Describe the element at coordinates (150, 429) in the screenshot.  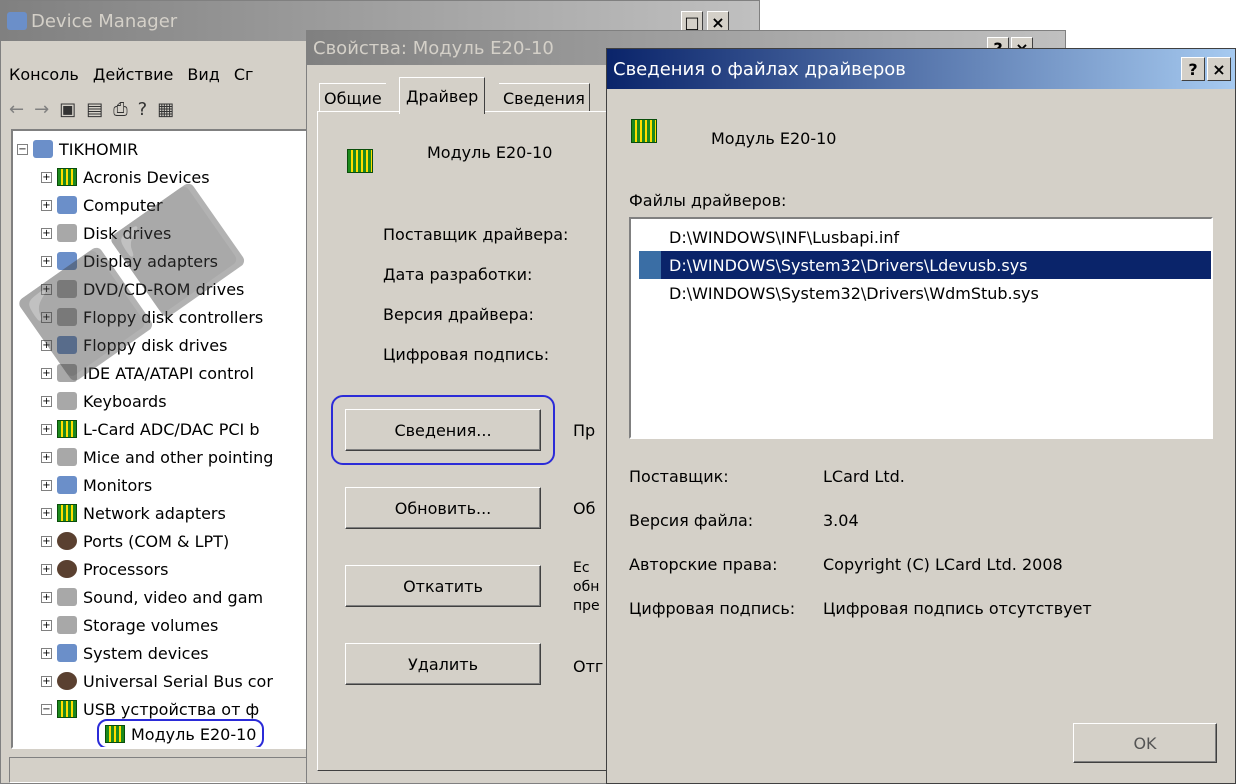
I see `tree-item: + L-Card ADC/DAC PCI b` at that location.